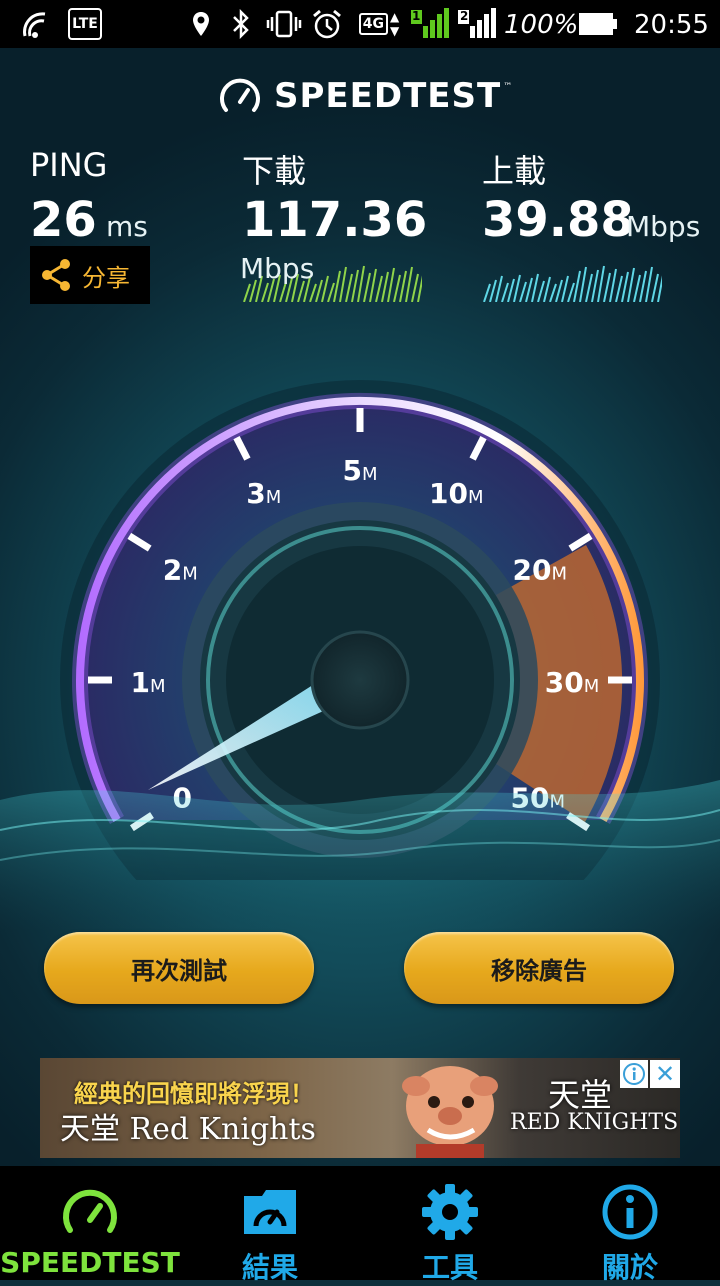  What do you see at coordinates (90, 1211) in the screenshot?
I see `speedometer-icon` at bounding box center [90, 1211].